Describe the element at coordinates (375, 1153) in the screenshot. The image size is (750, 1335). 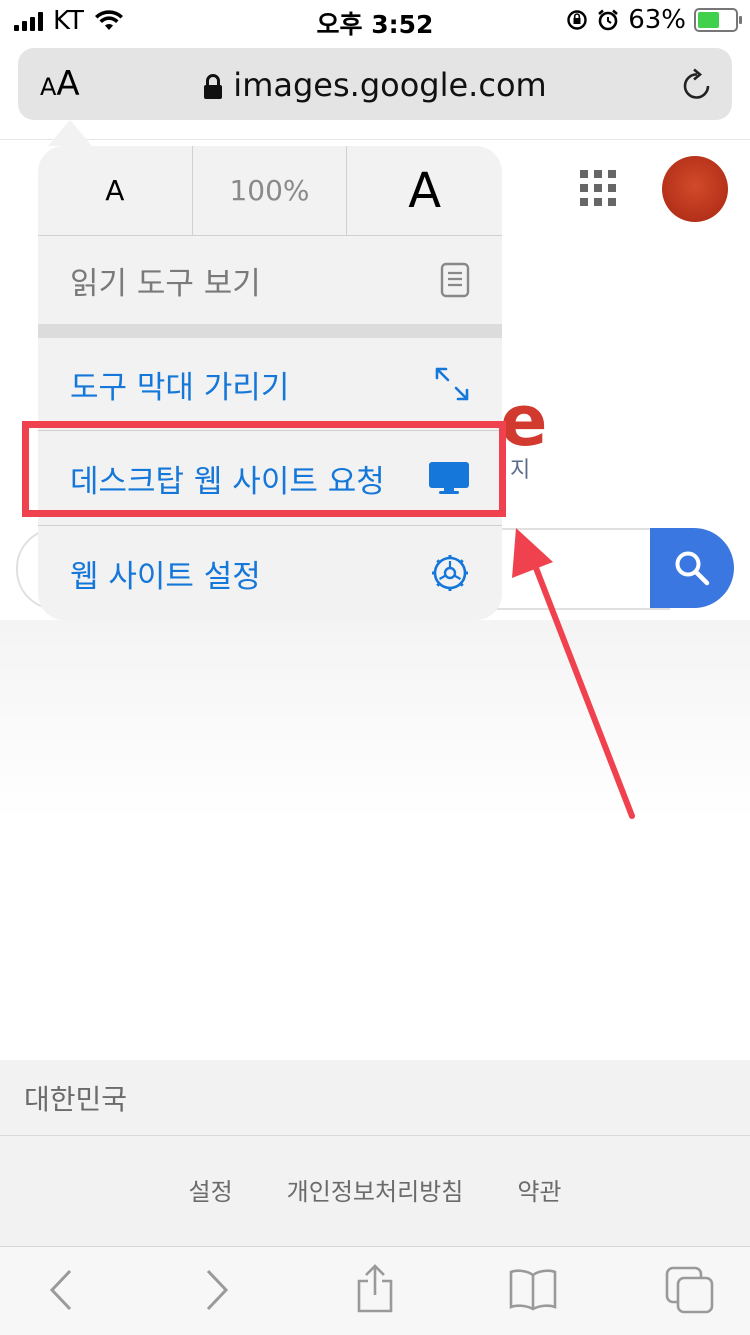
I see `page-footer: 대한민국 설정 개인정보처리방침 약관` at that location.